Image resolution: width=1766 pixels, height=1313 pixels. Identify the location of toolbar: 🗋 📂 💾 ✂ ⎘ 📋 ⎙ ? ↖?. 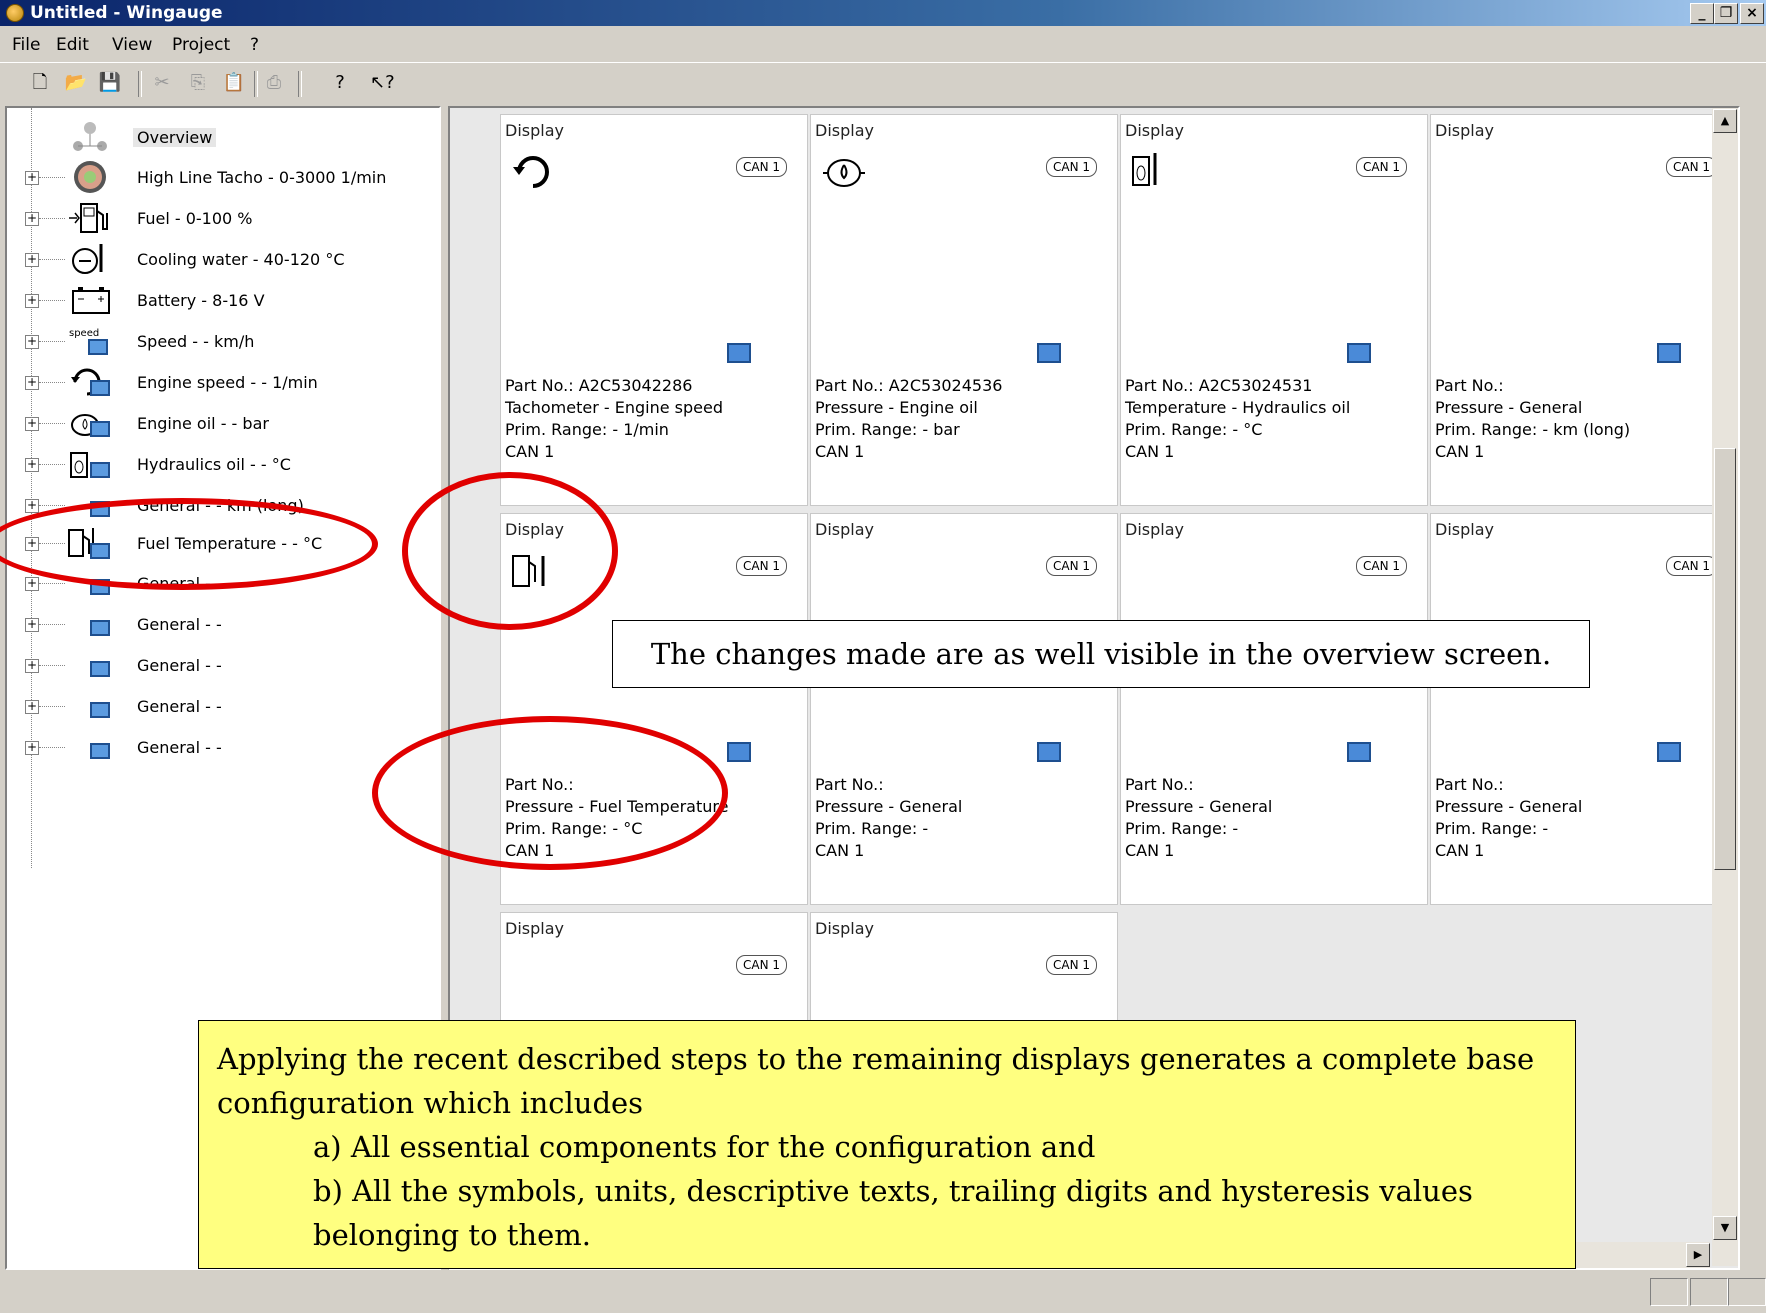
(883, 83).